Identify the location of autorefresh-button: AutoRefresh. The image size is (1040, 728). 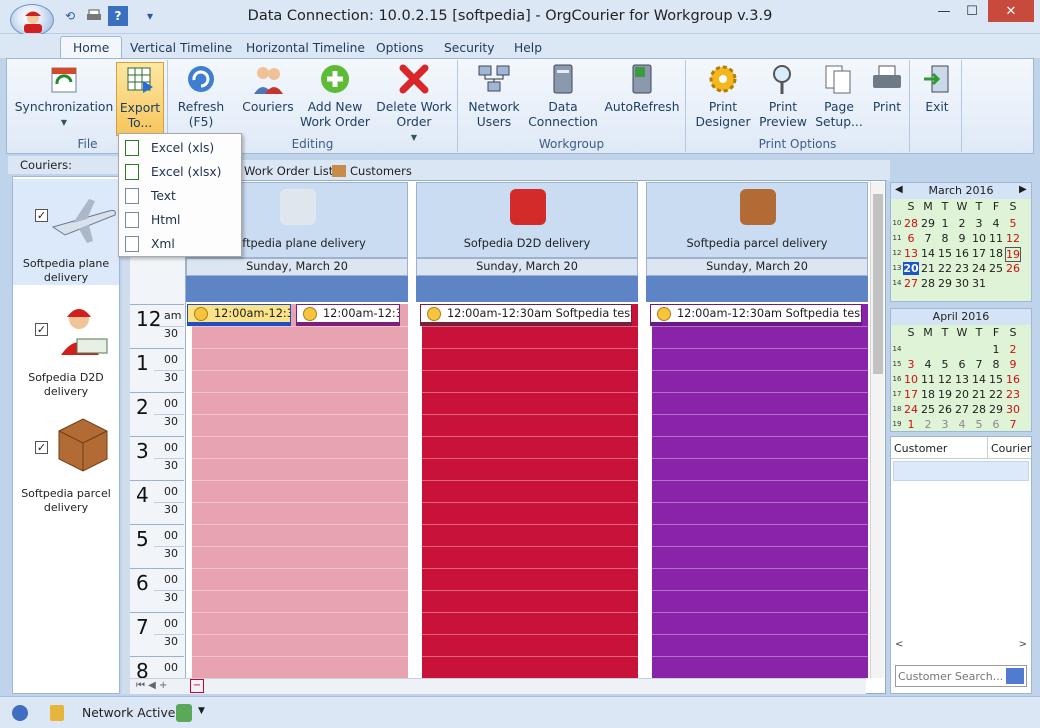
(642, 99).